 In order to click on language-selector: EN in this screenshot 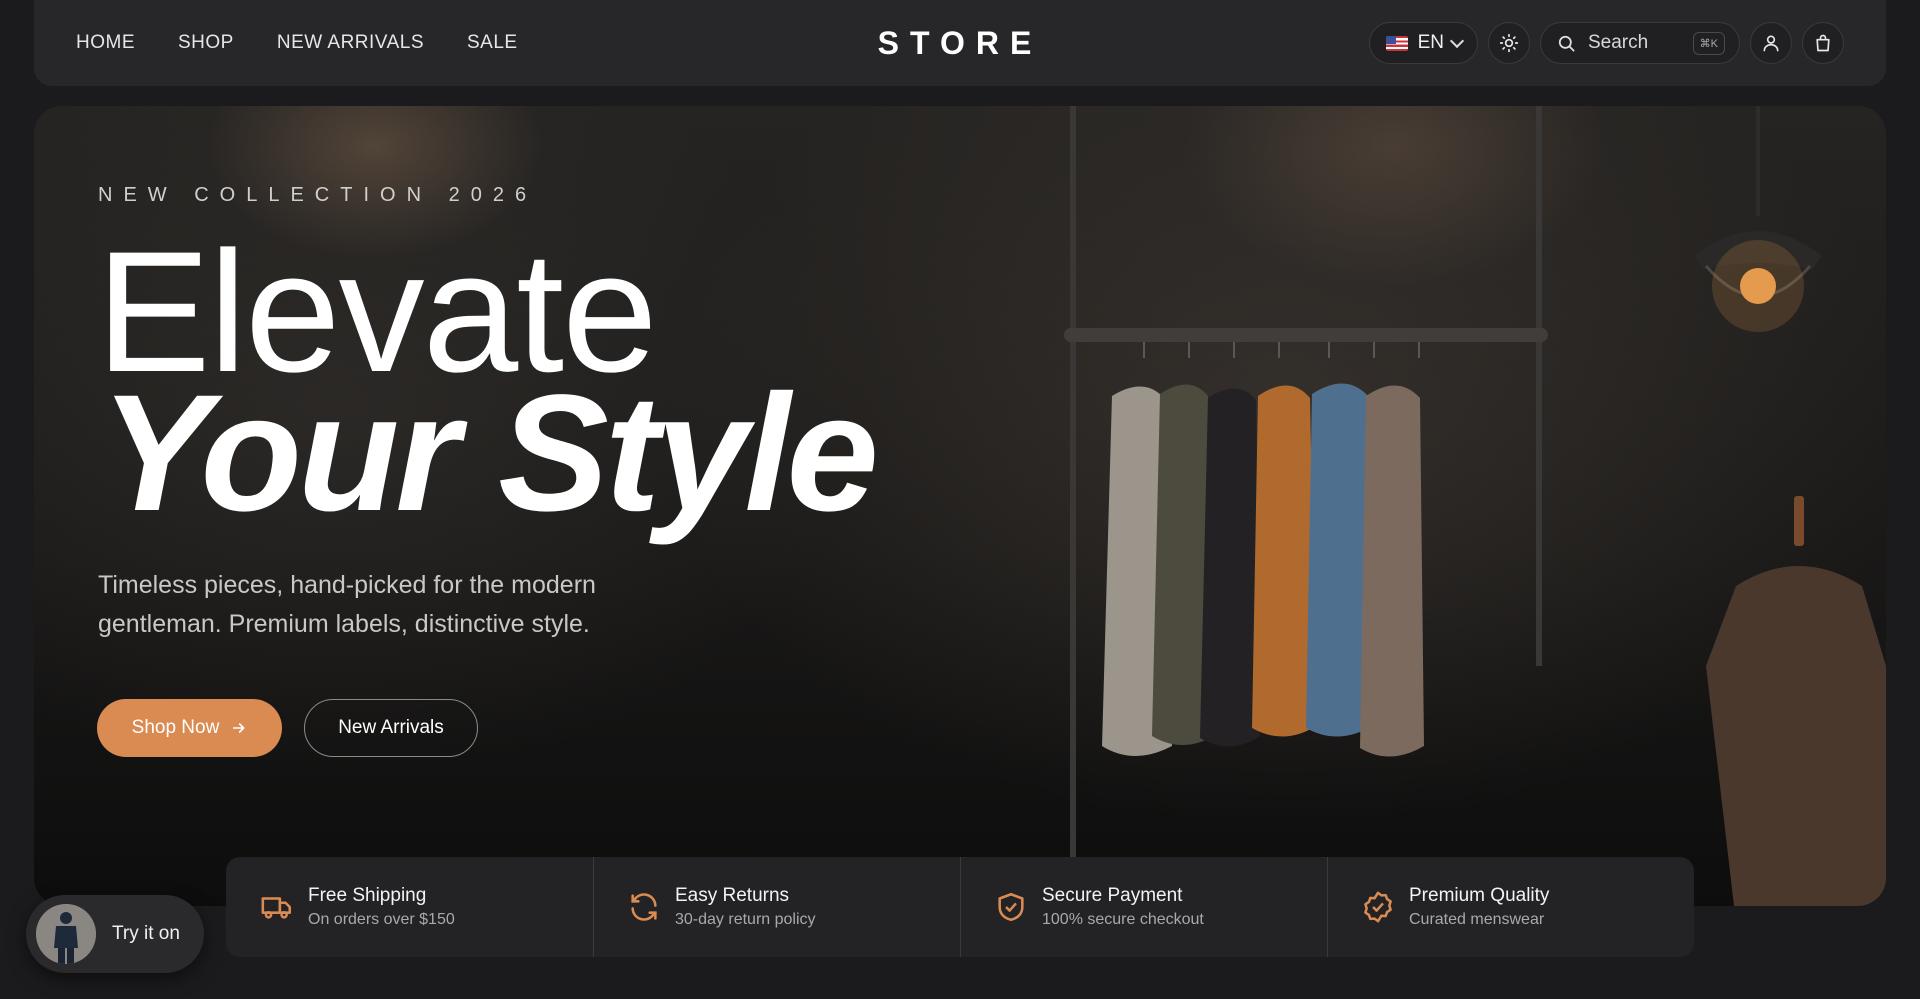, I will do `click(1423, 43)`.